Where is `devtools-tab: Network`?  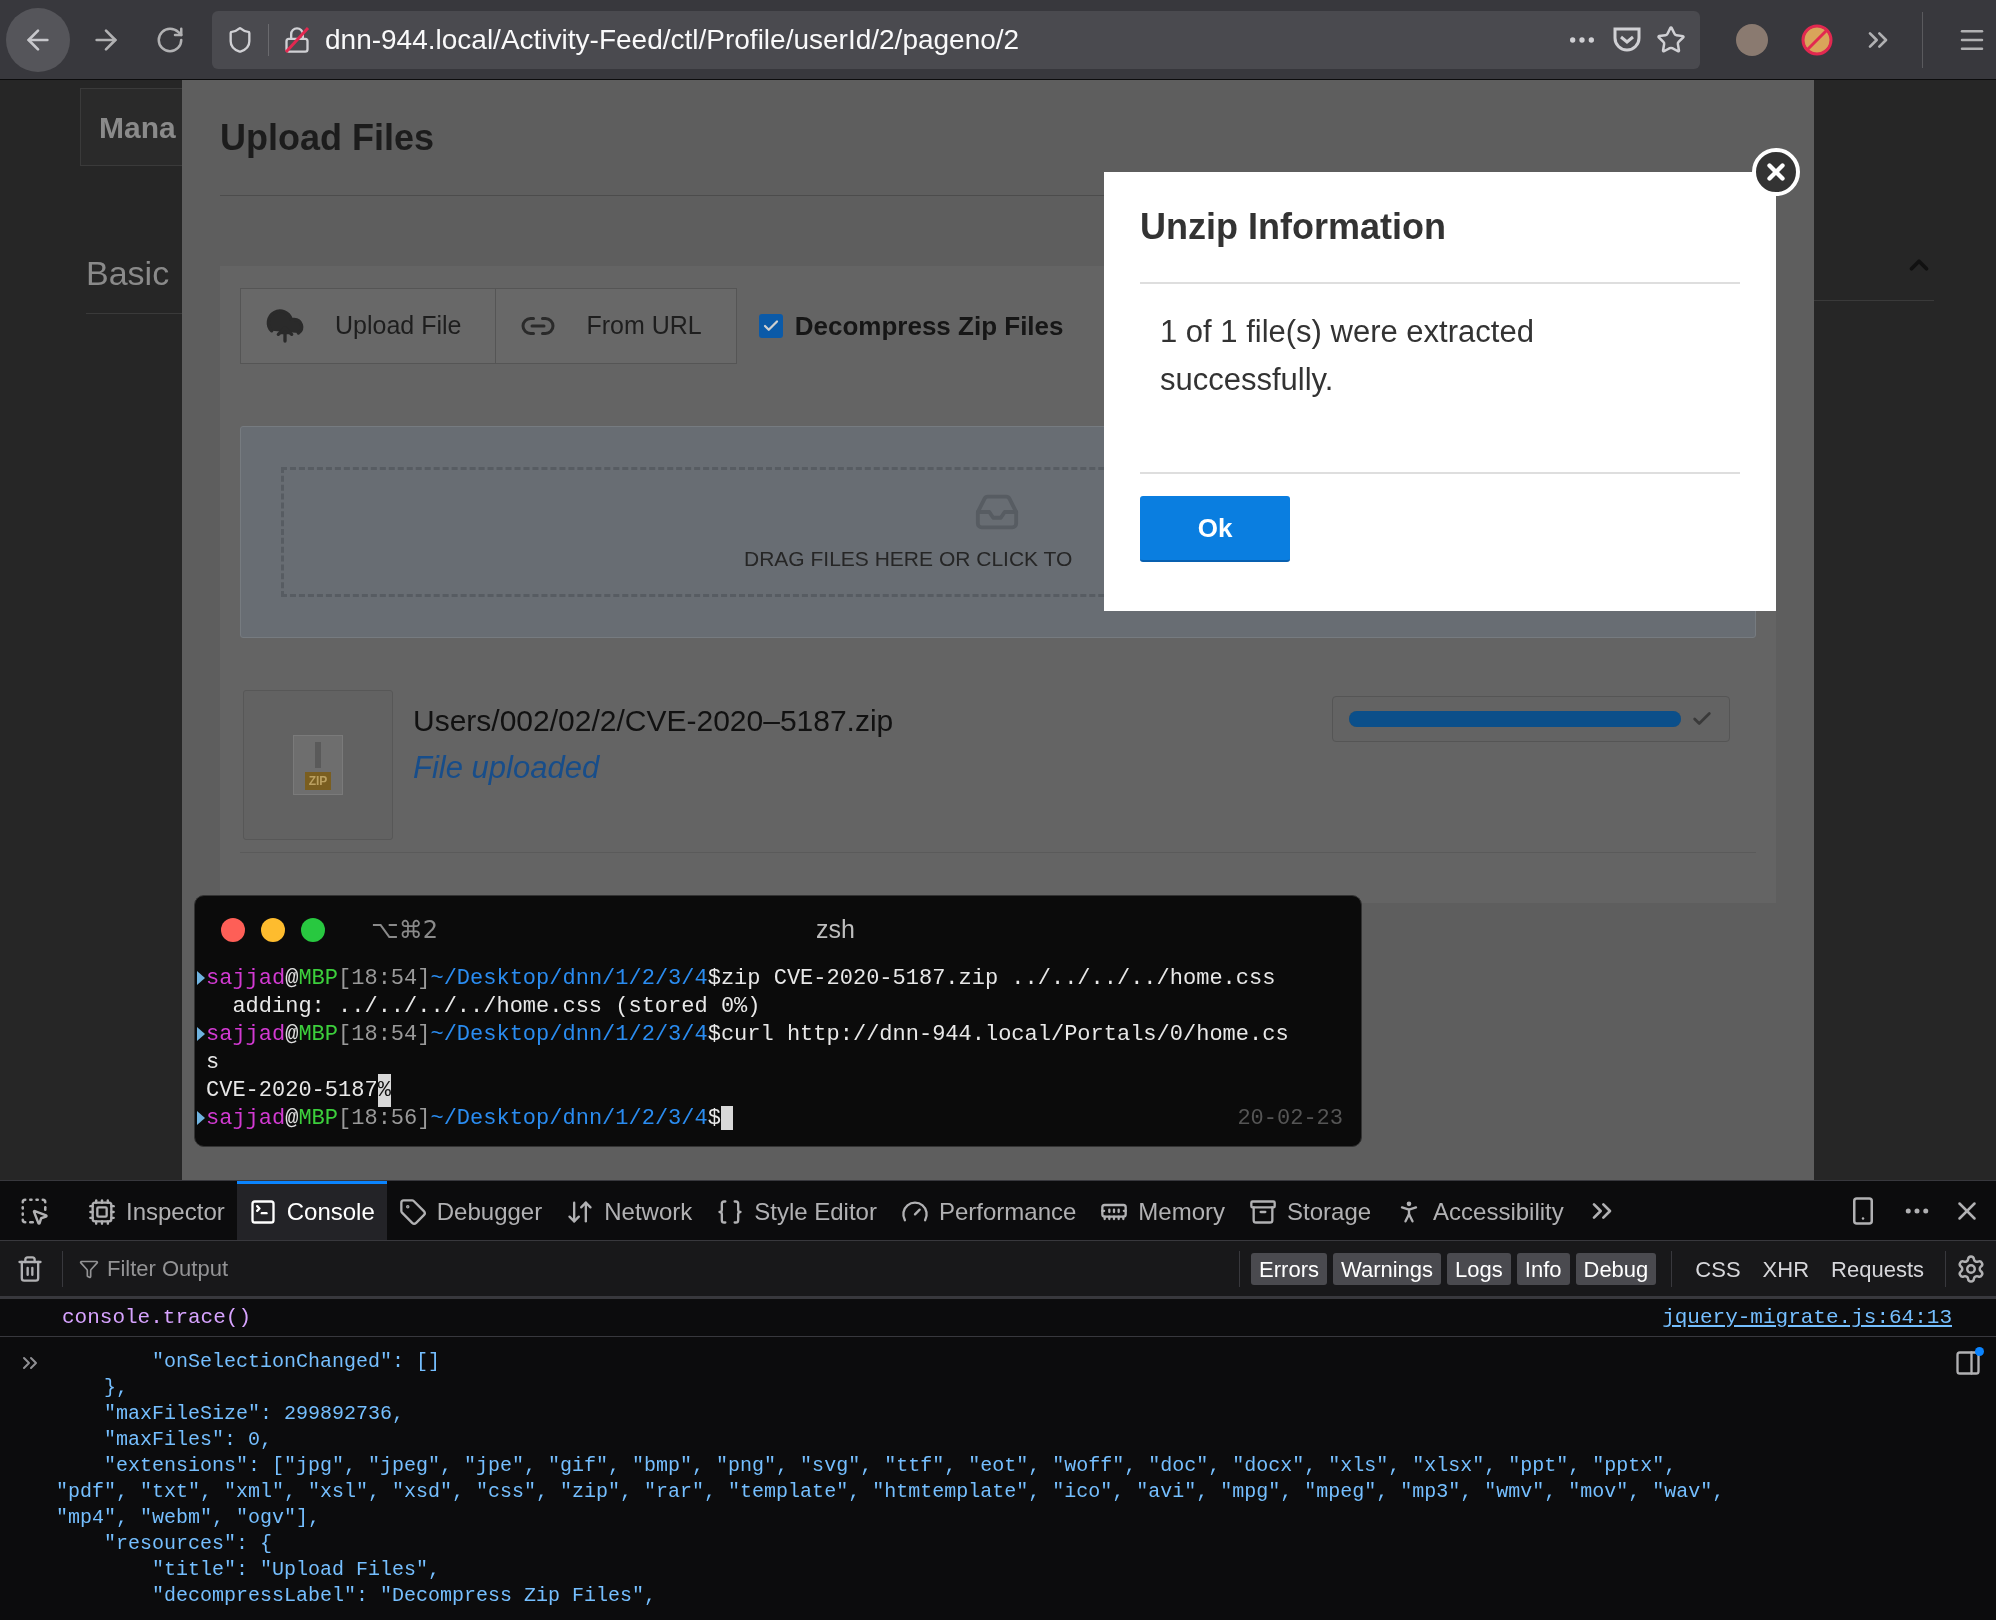 devtools-tab: Network is located at coordinates (629, 1210).